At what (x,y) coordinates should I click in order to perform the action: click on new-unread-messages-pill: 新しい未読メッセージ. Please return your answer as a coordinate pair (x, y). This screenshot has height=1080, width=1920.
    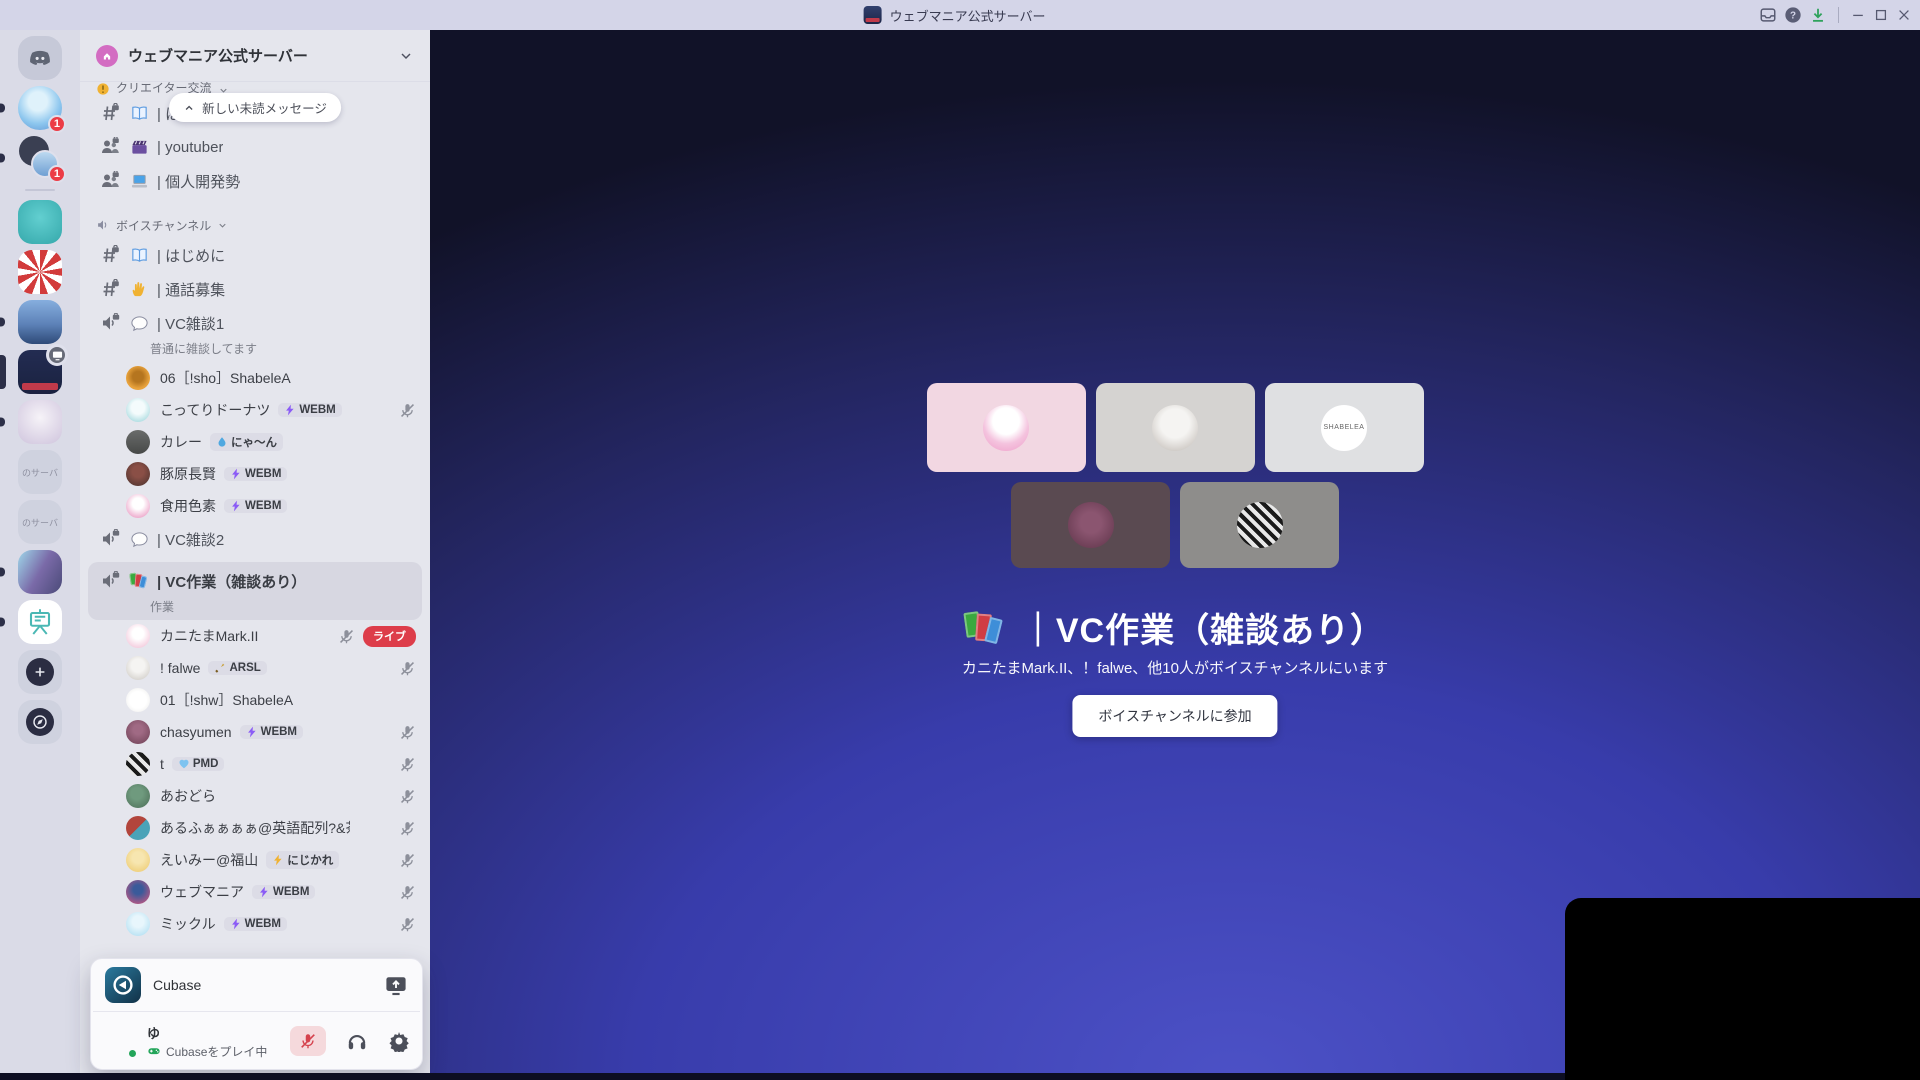
    Looking at the image, I should click on (255, 107).